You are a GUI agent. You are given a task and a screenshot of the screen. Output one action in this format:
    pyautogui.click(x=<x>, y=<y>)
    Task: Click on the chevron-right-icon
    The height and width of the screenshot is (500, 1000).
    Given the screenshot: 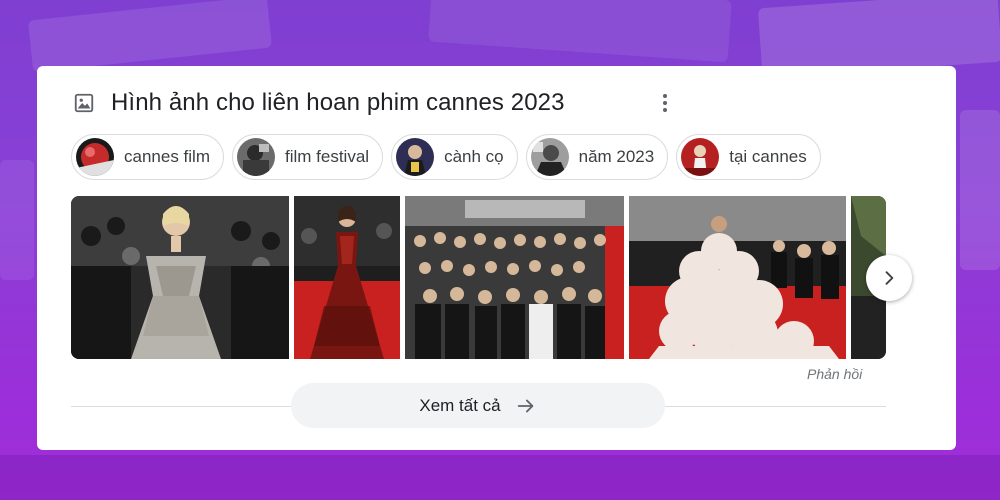 What is the action you would take?
    pyautogui.click(x=889, y=278)
    